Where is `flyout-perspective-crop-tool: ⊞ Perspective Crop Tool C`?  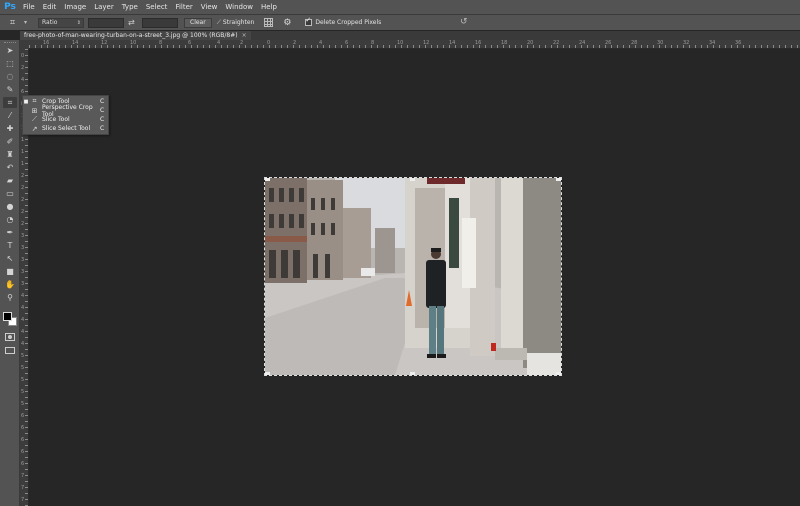
flyout-perspective-crop-tool: ⊞ Perspective Crop Tool C is located at coordinates (66, 111).